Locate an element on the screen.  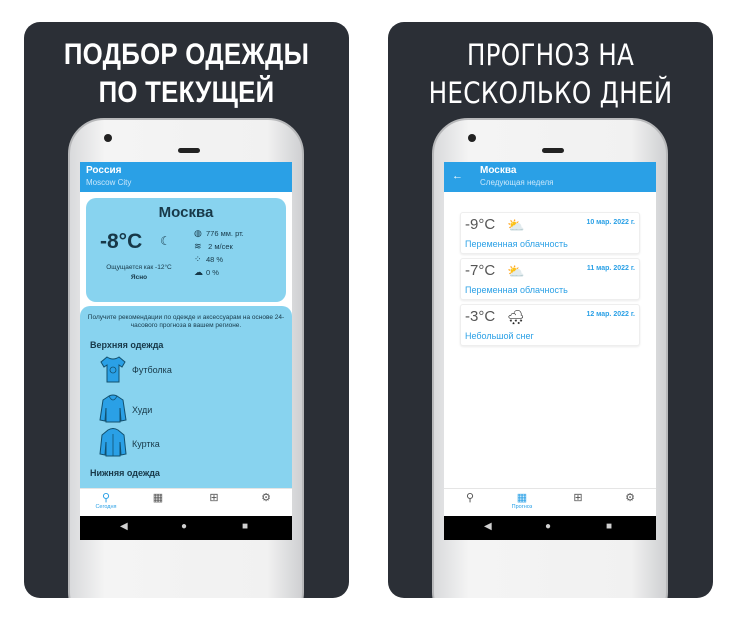
wind-value: 2 м/сек is located at coordinates (220, 246).